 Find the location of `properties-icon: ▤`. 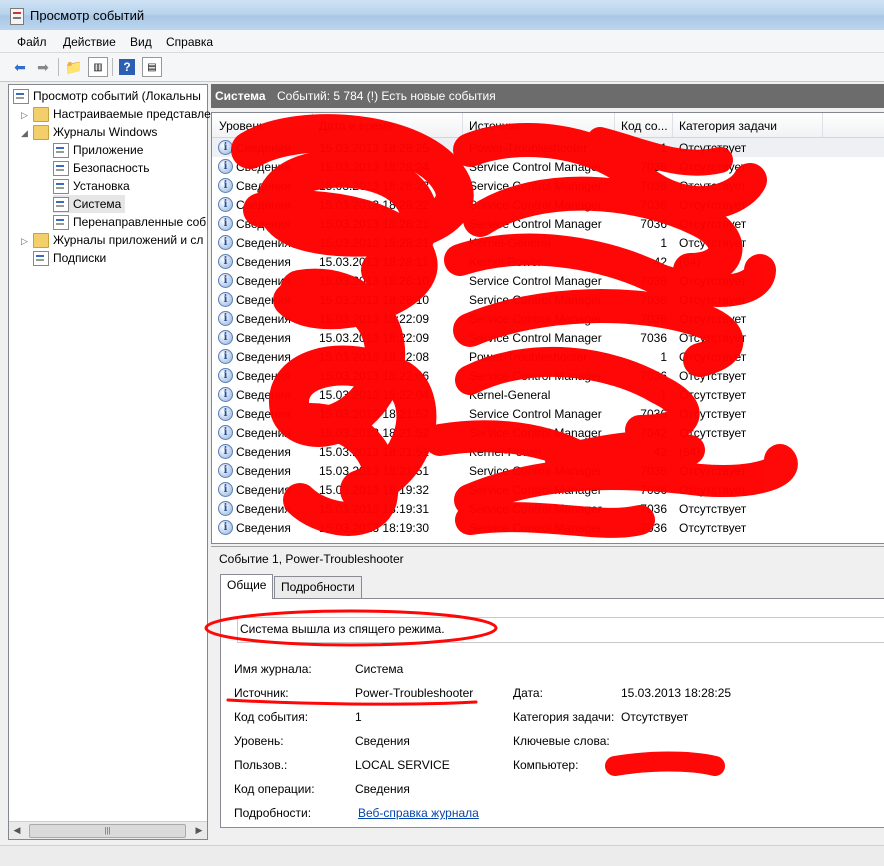

properties-icon: ▤ is located at coordinates (152, 67).